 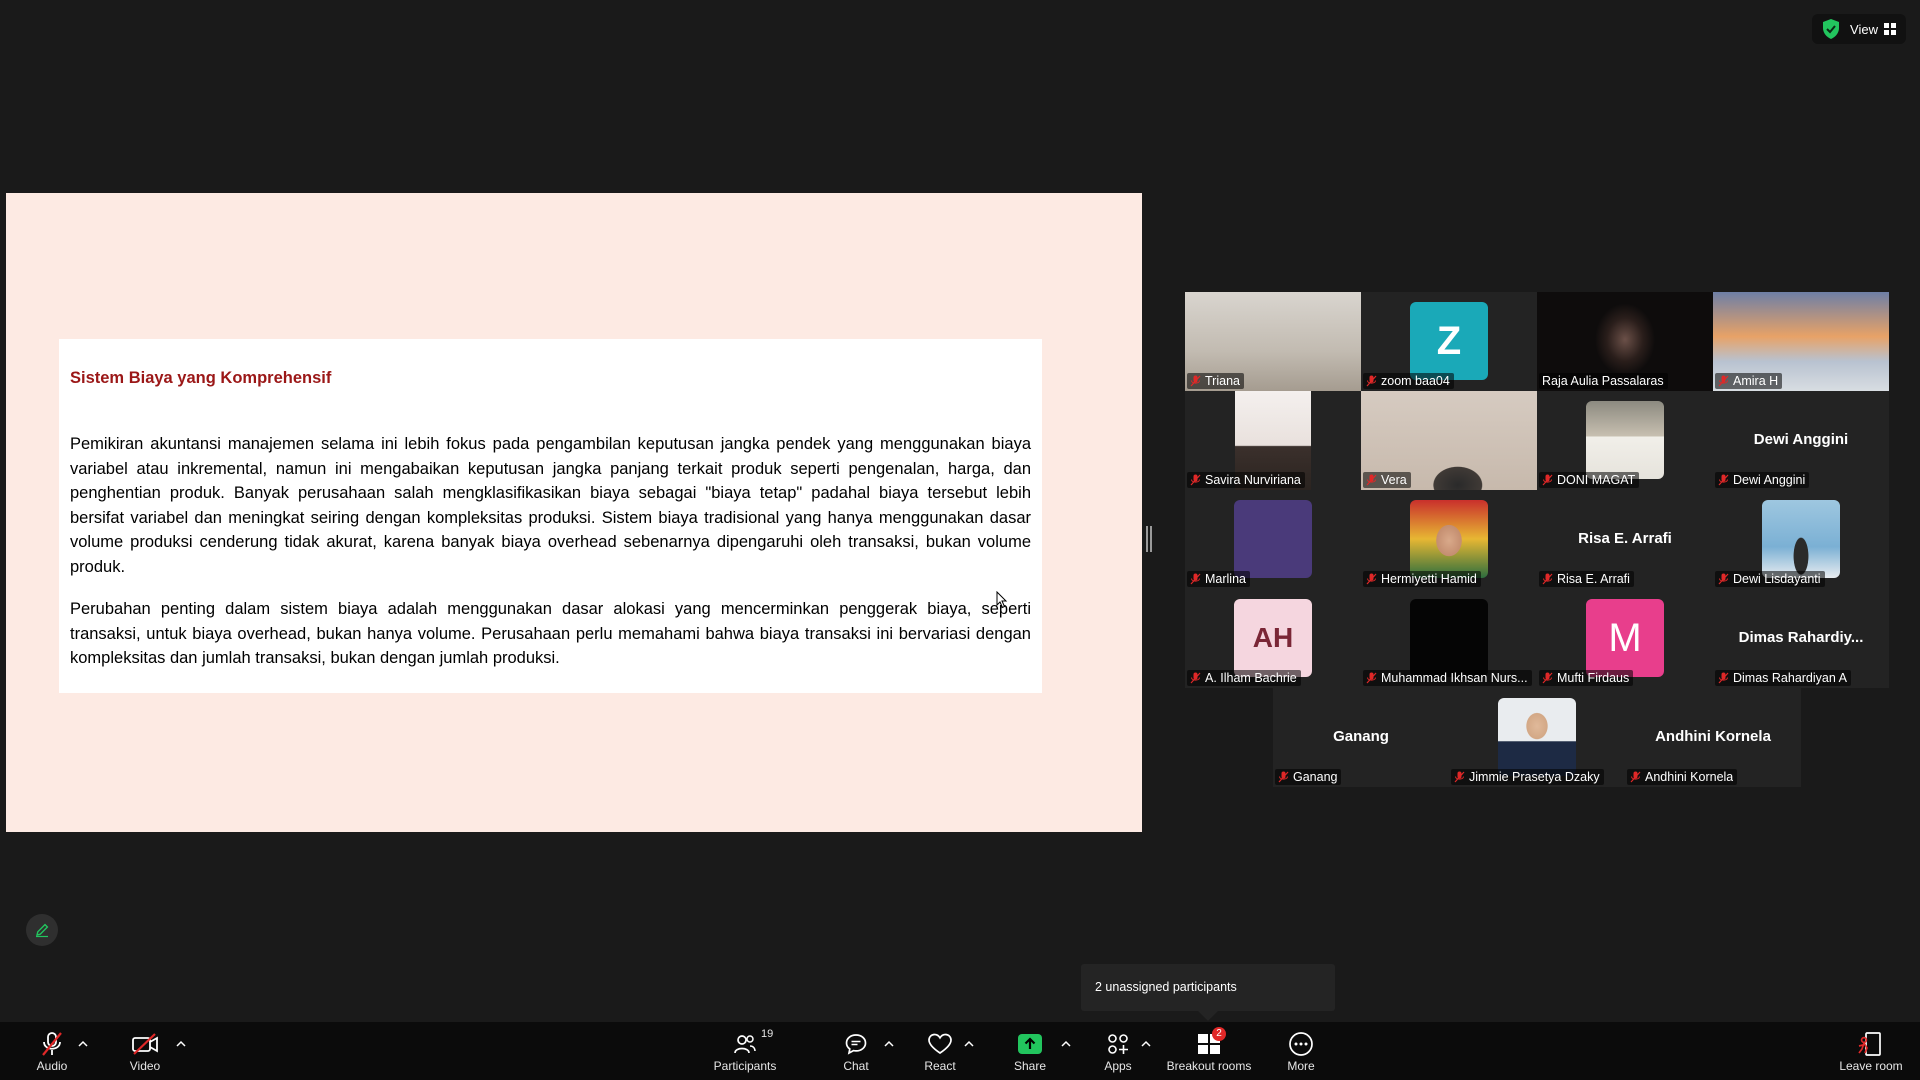 I want to click on leave-room-label: Leave room, so click(x=1871, y=1066).